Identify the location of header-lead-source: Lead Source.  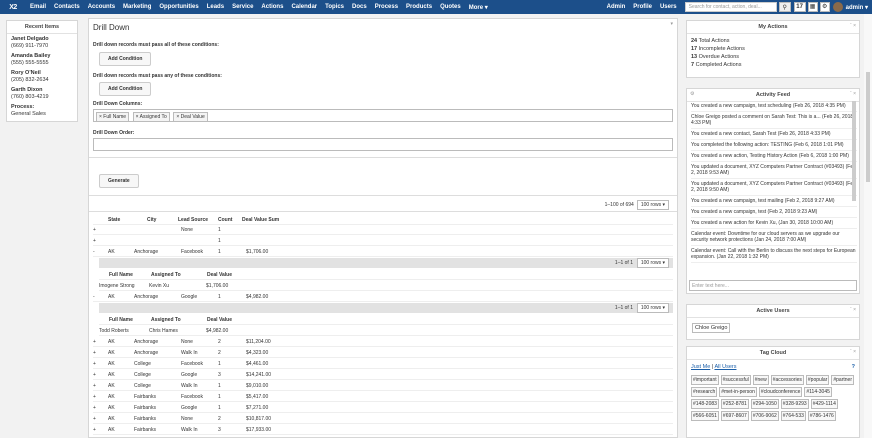
(193, 220).